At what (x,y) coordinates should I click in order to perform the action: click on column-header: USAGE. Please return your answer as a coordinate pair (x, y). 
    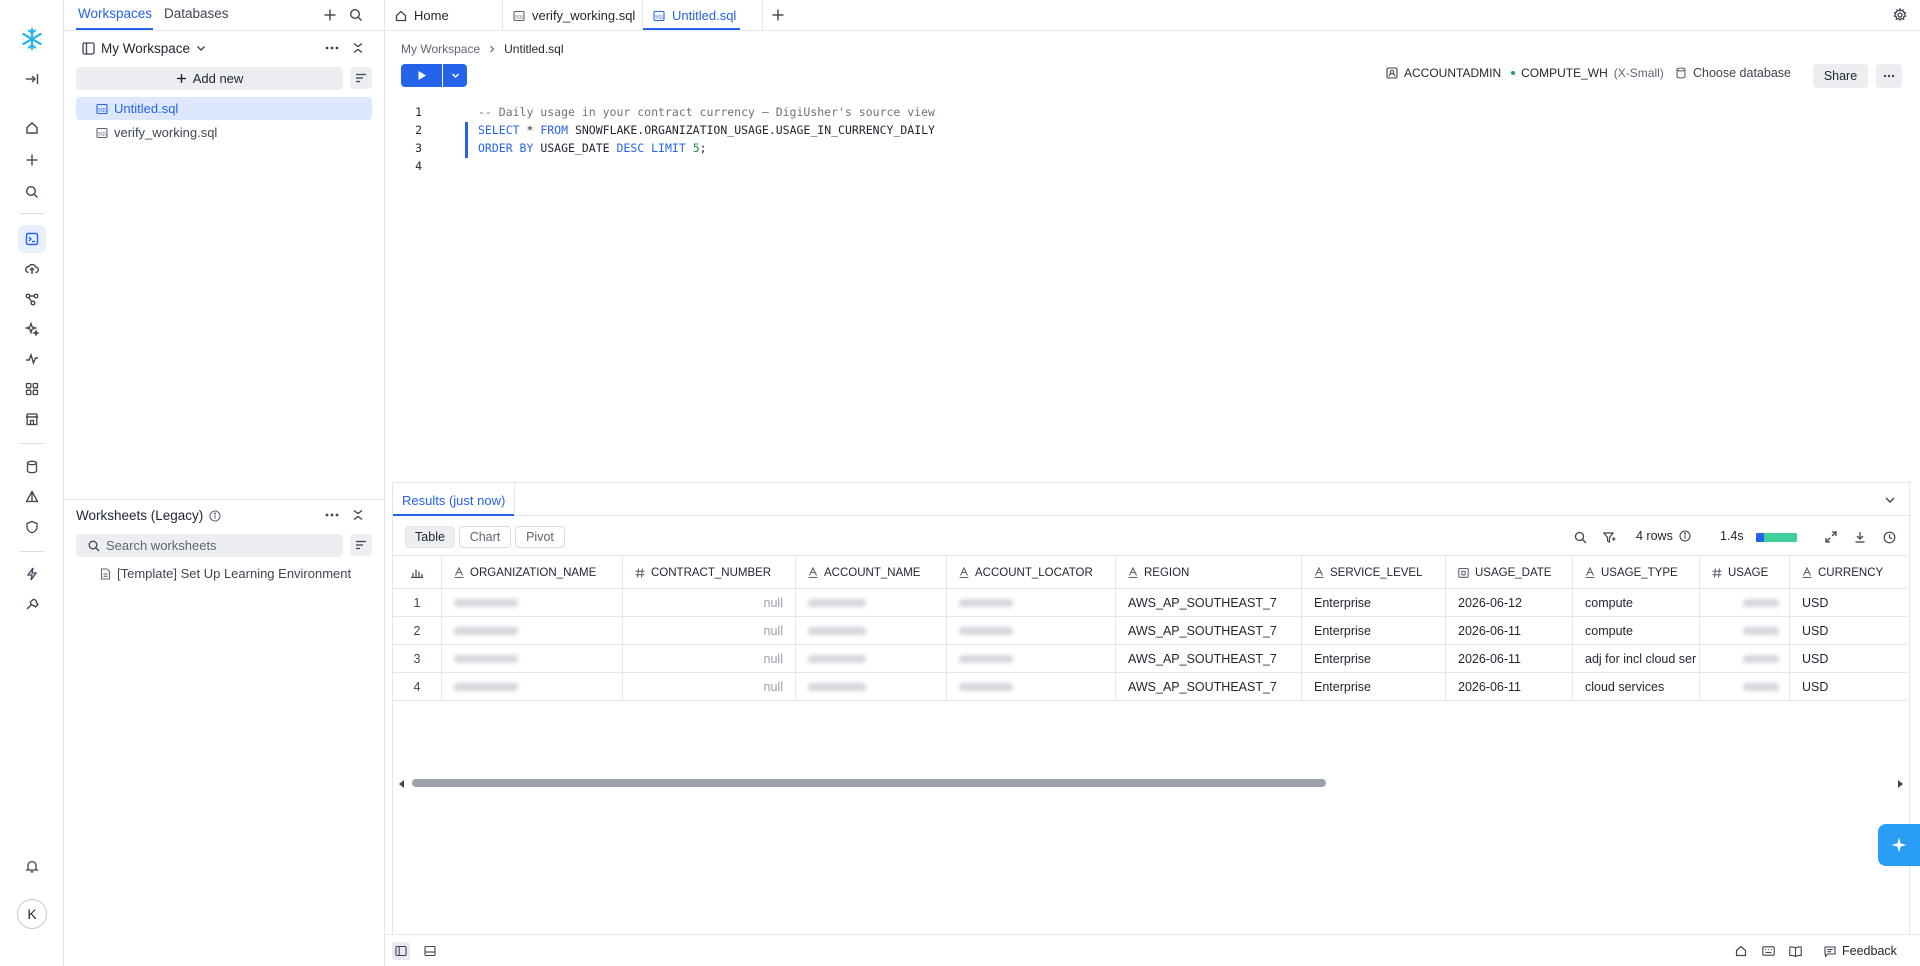
    Looking at the image, I should click on (1745, 572).